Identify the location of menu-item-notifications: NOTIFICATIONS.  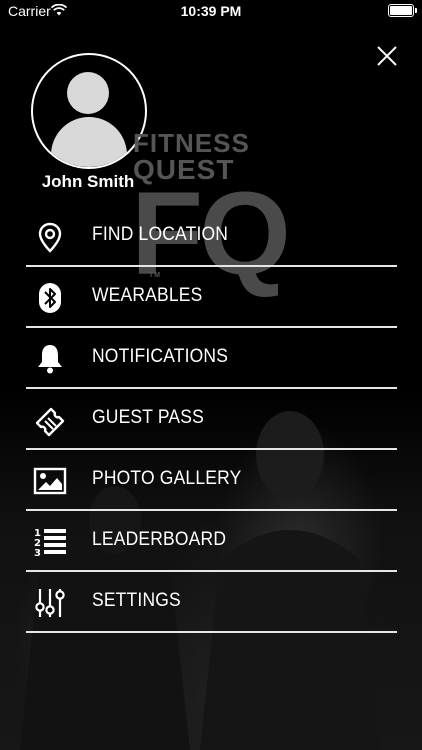
(211, 358).